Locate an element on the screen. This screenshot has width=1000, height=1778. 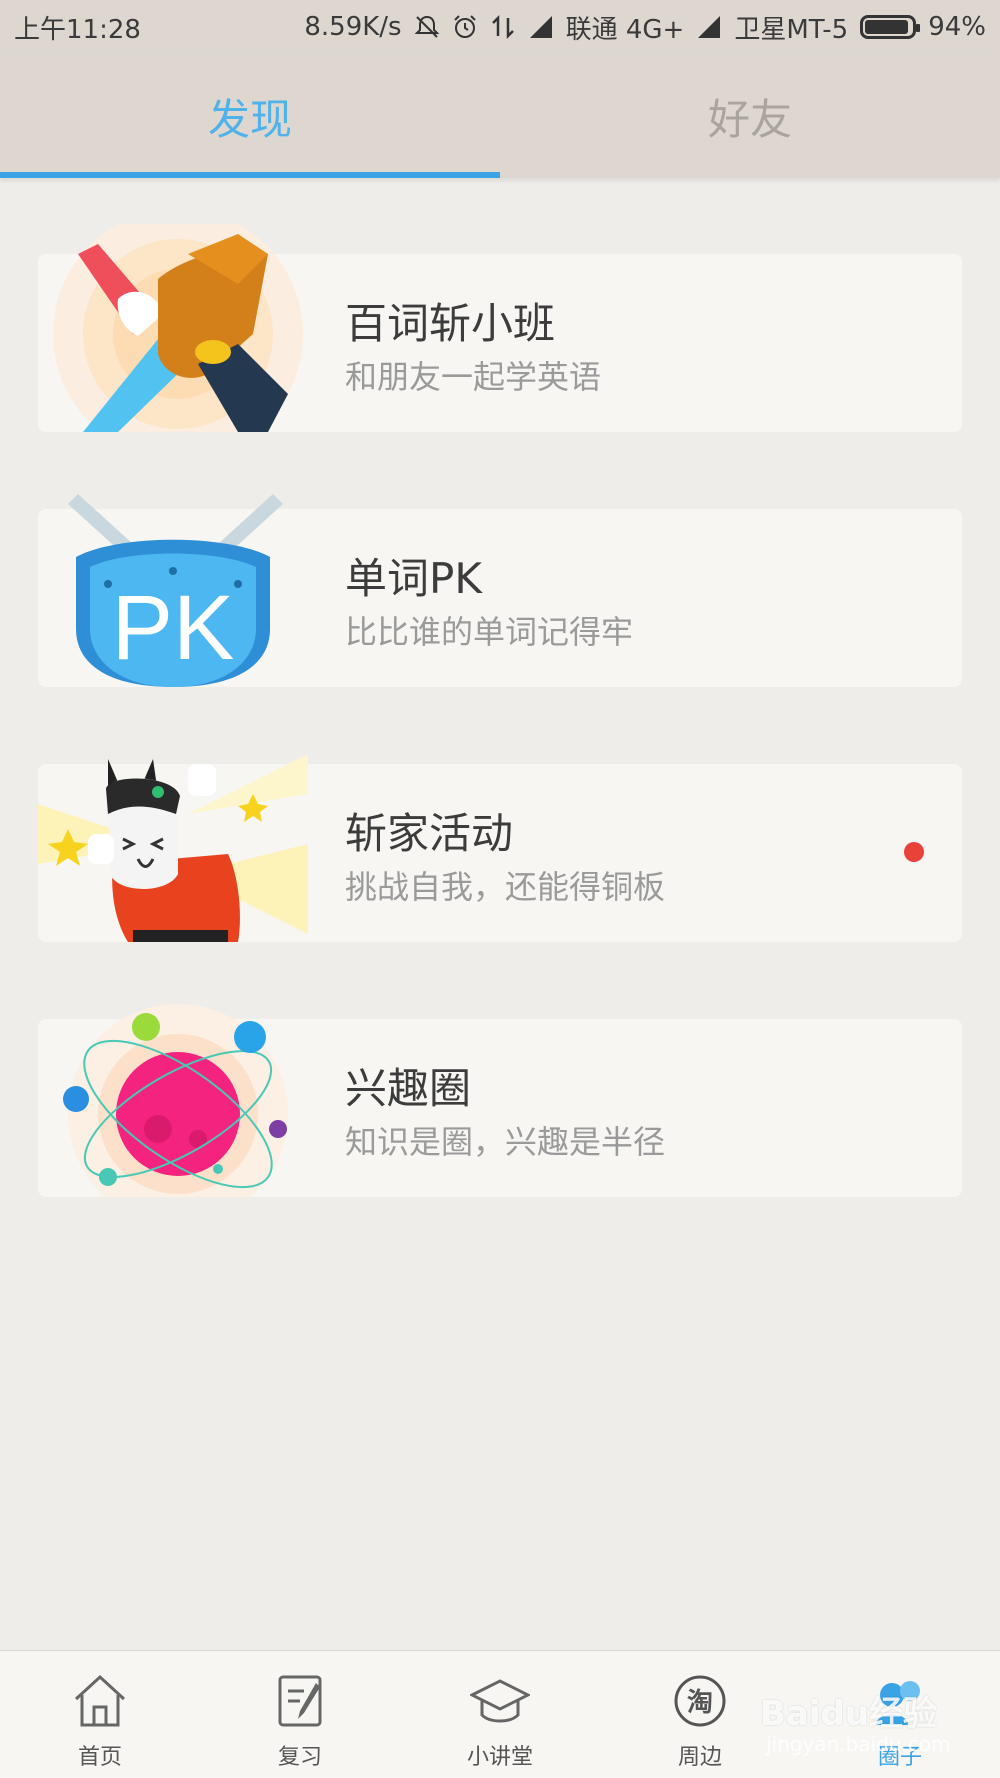
pk-badge-text: PK is located at coordinates (173, 628).